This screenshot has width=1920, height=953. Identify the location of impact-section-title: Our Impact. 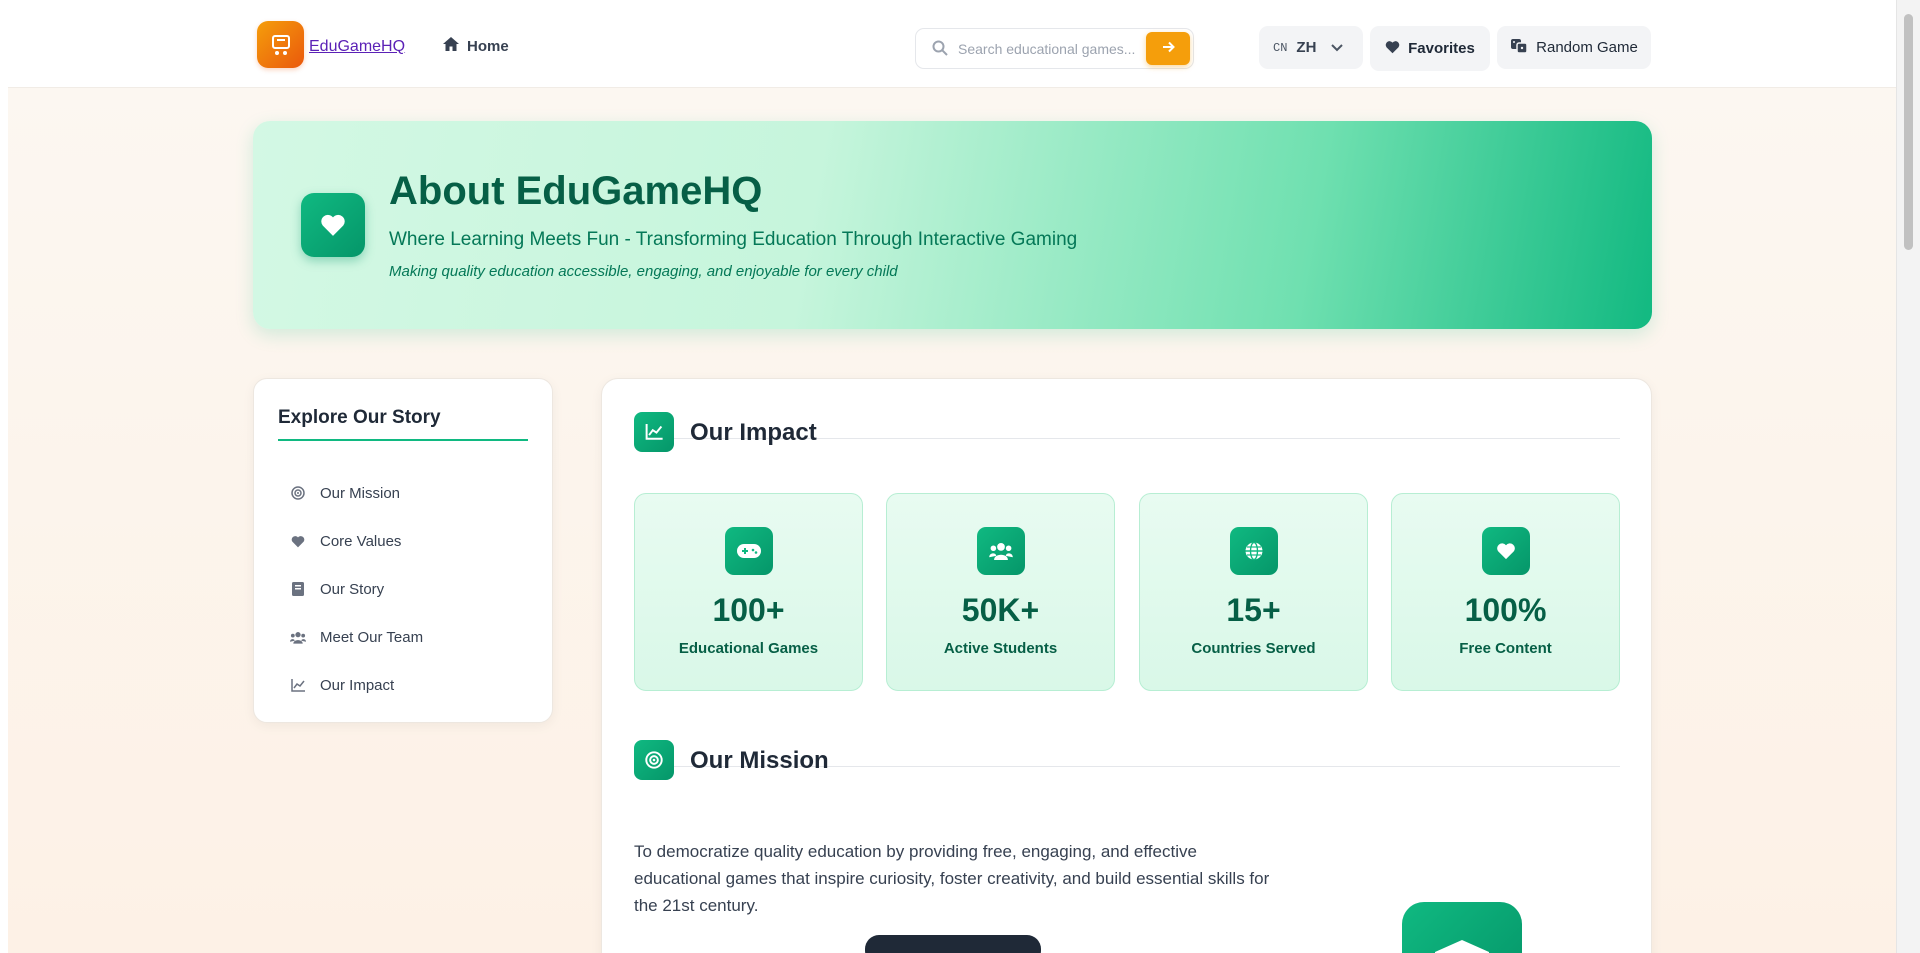
(753, 432).